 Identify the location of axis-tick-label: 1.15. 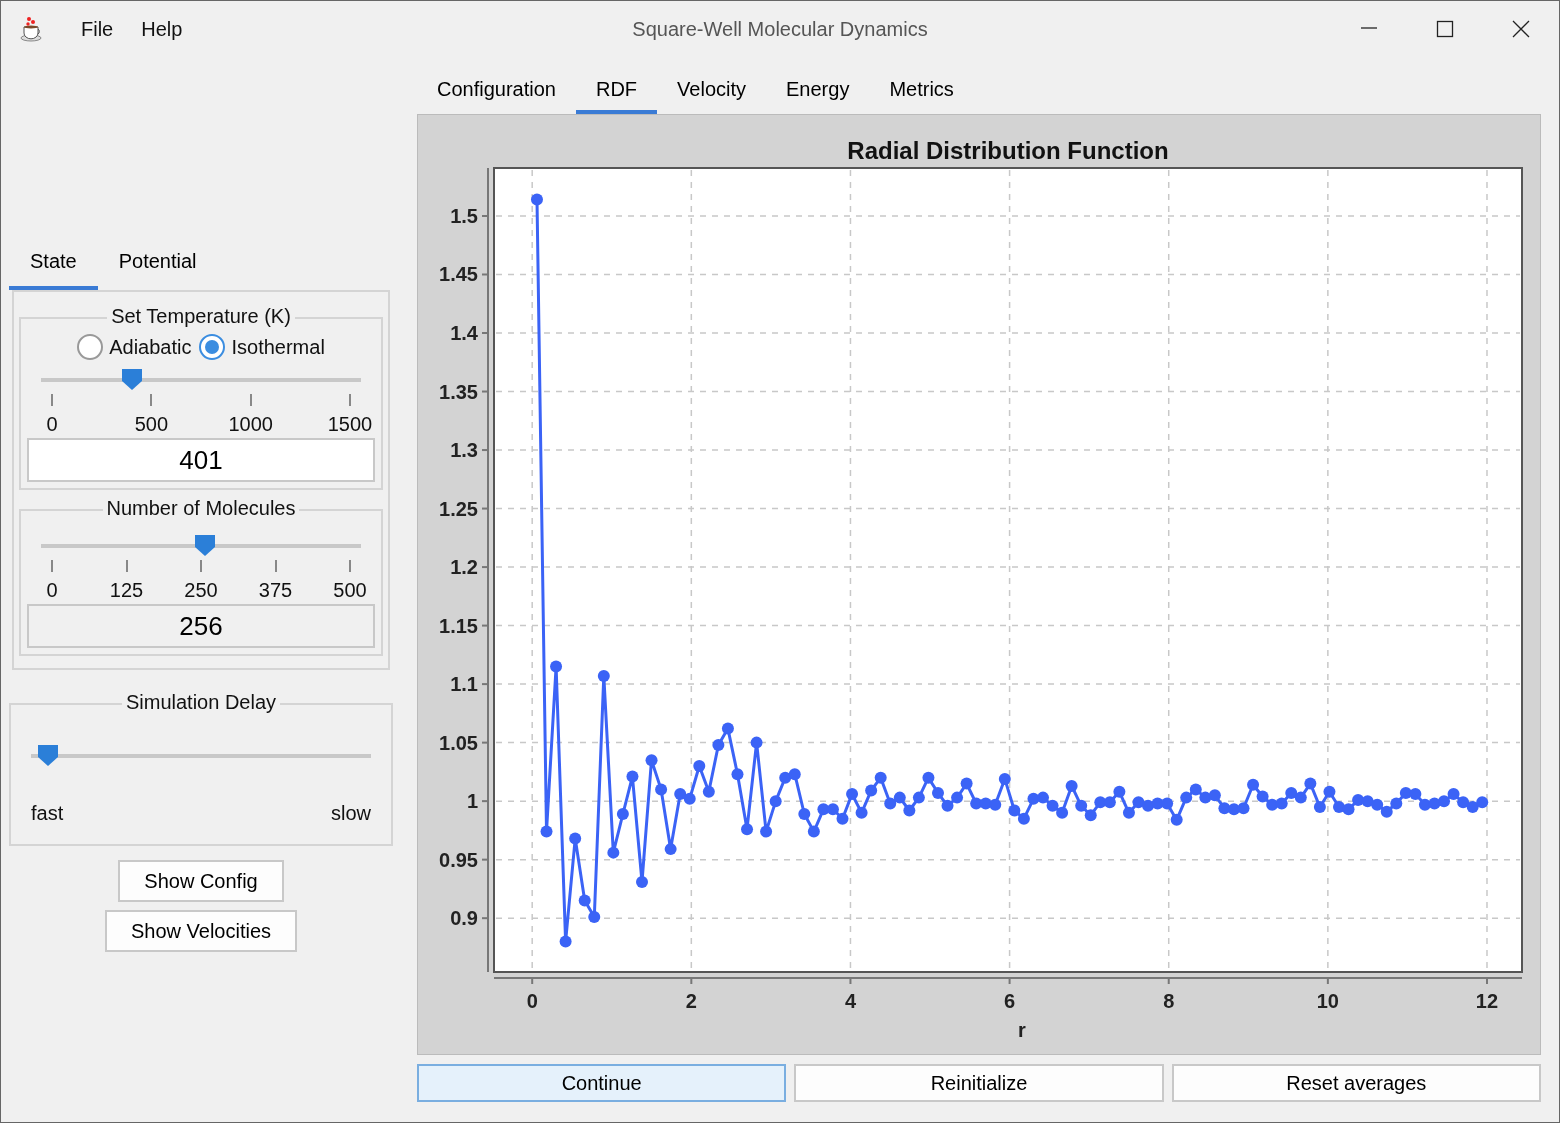
(458, 625).